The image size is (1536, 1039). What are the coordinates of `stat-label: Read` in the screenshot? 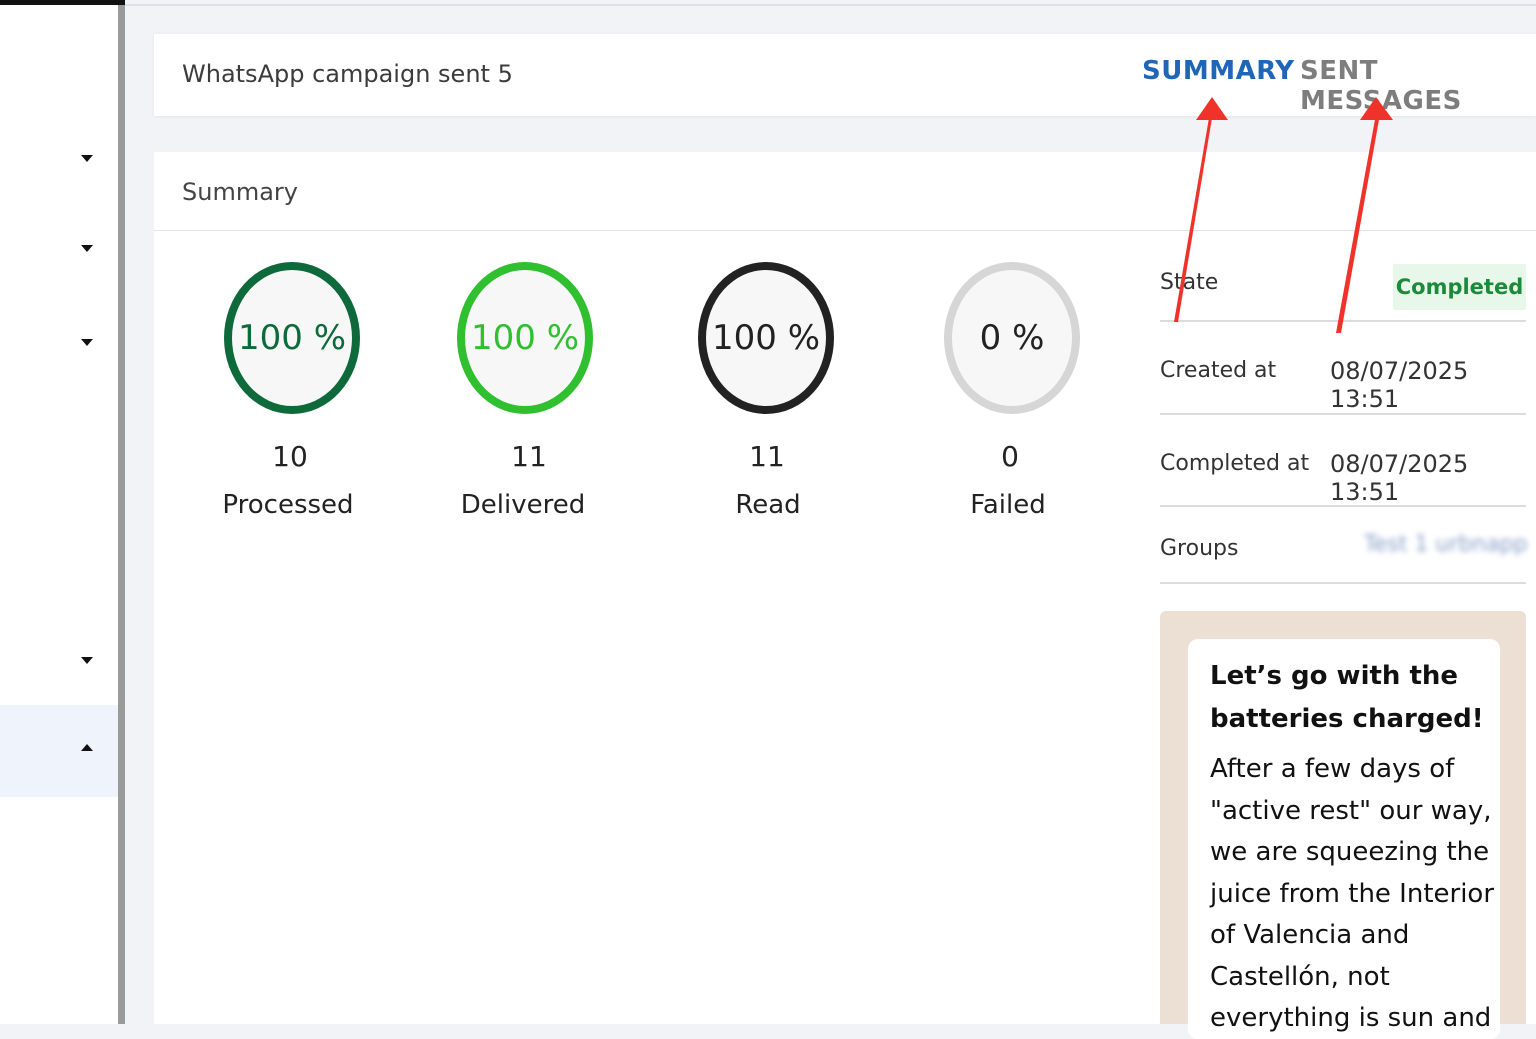 It's located at (768, 505).